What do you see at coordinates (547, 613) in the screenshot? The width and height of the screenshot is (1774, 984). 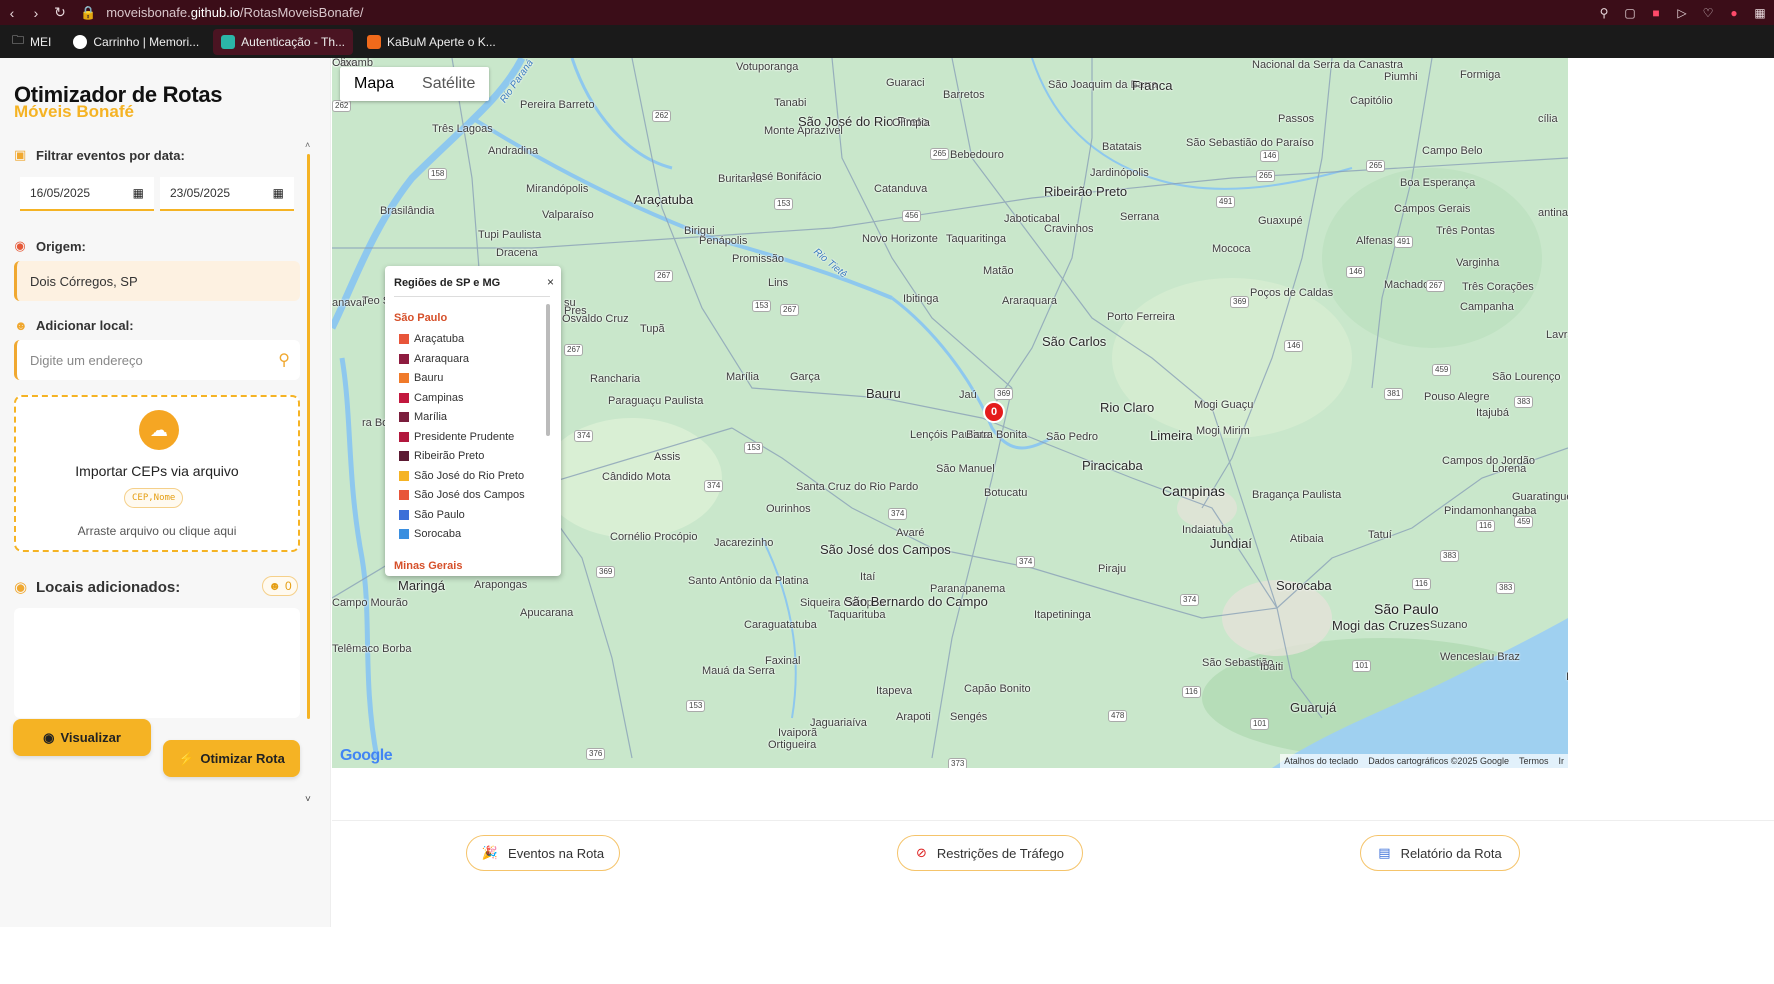 I see `city-label: Apucarana` at bounding box center [547, 613].